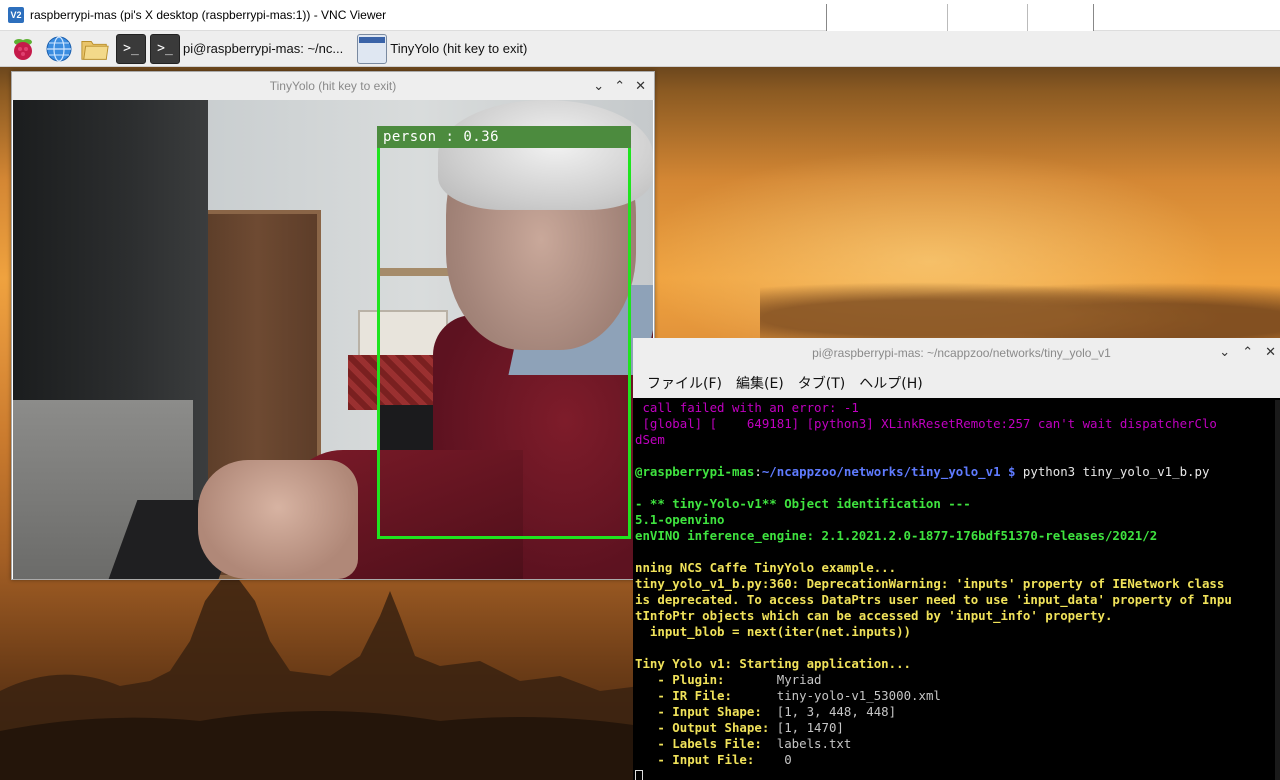 The width and height of the screenshot is (1280, 780). I want to click on raspberry-pi-menu-icon, so click(23, 49).